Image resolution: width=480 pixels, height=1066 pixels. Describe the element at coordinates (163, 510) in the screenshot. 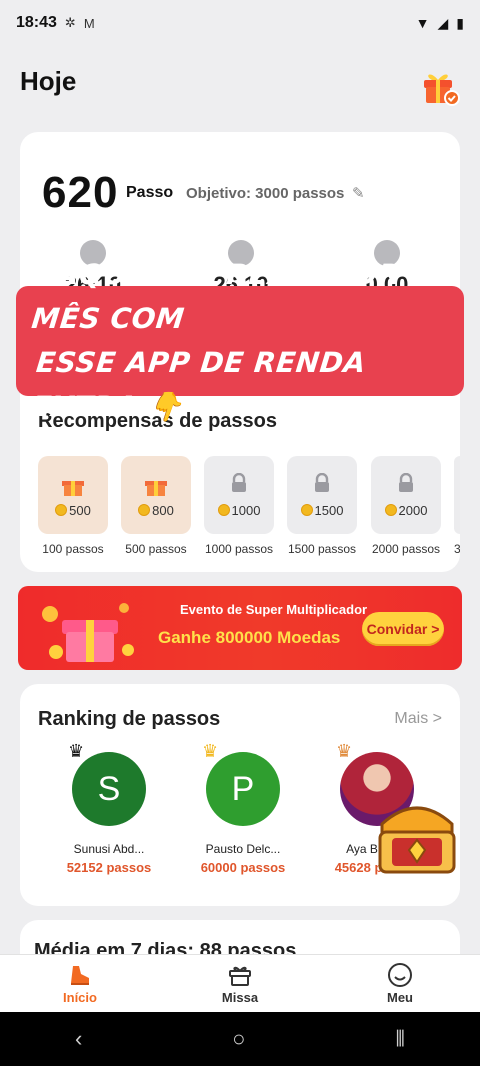

I see `reward-coins: 800` at that location.